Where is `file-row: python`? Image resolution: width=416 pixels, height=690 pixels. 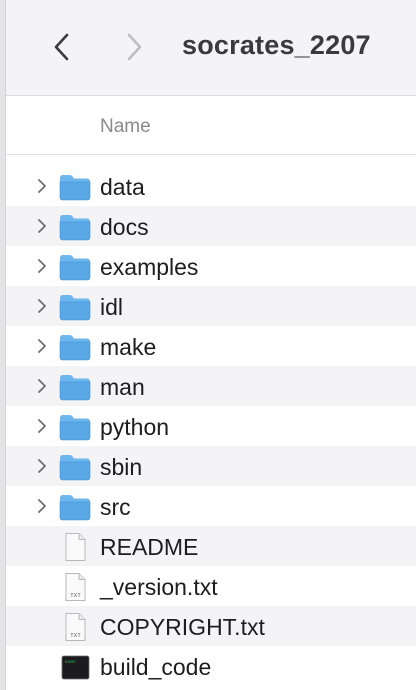 file-row: python is located at coordinates (211, 426).